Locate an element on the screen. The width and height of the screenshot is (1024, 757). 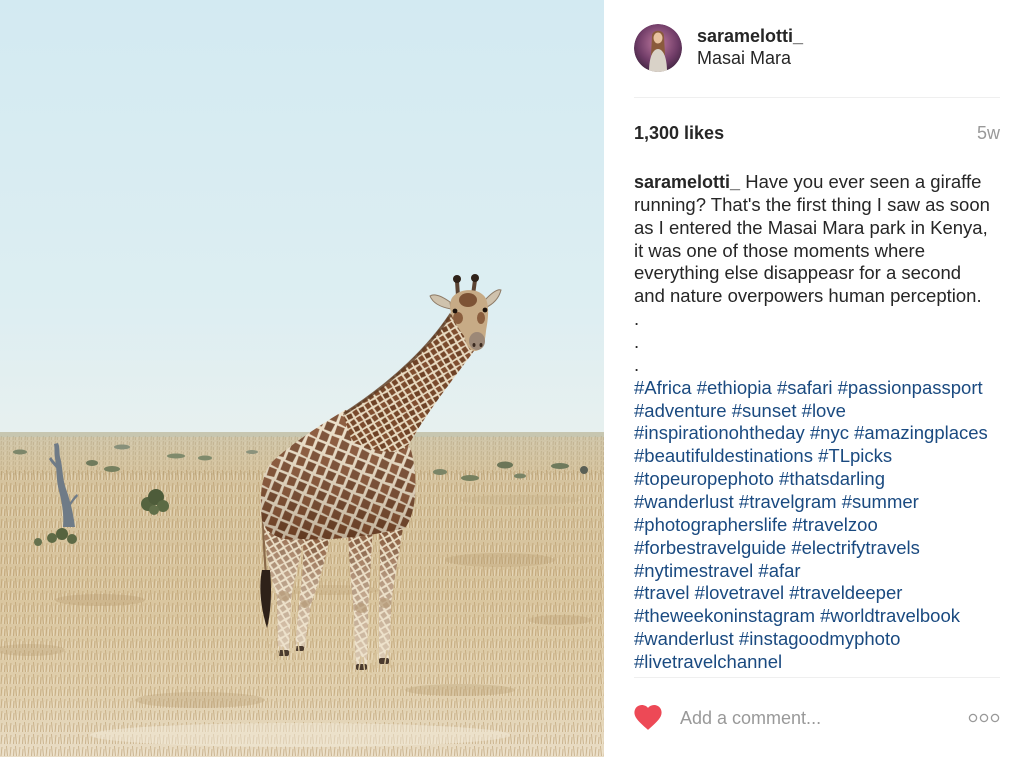
hashtag-link: #ethiopia is located at coordinates (734, 387).